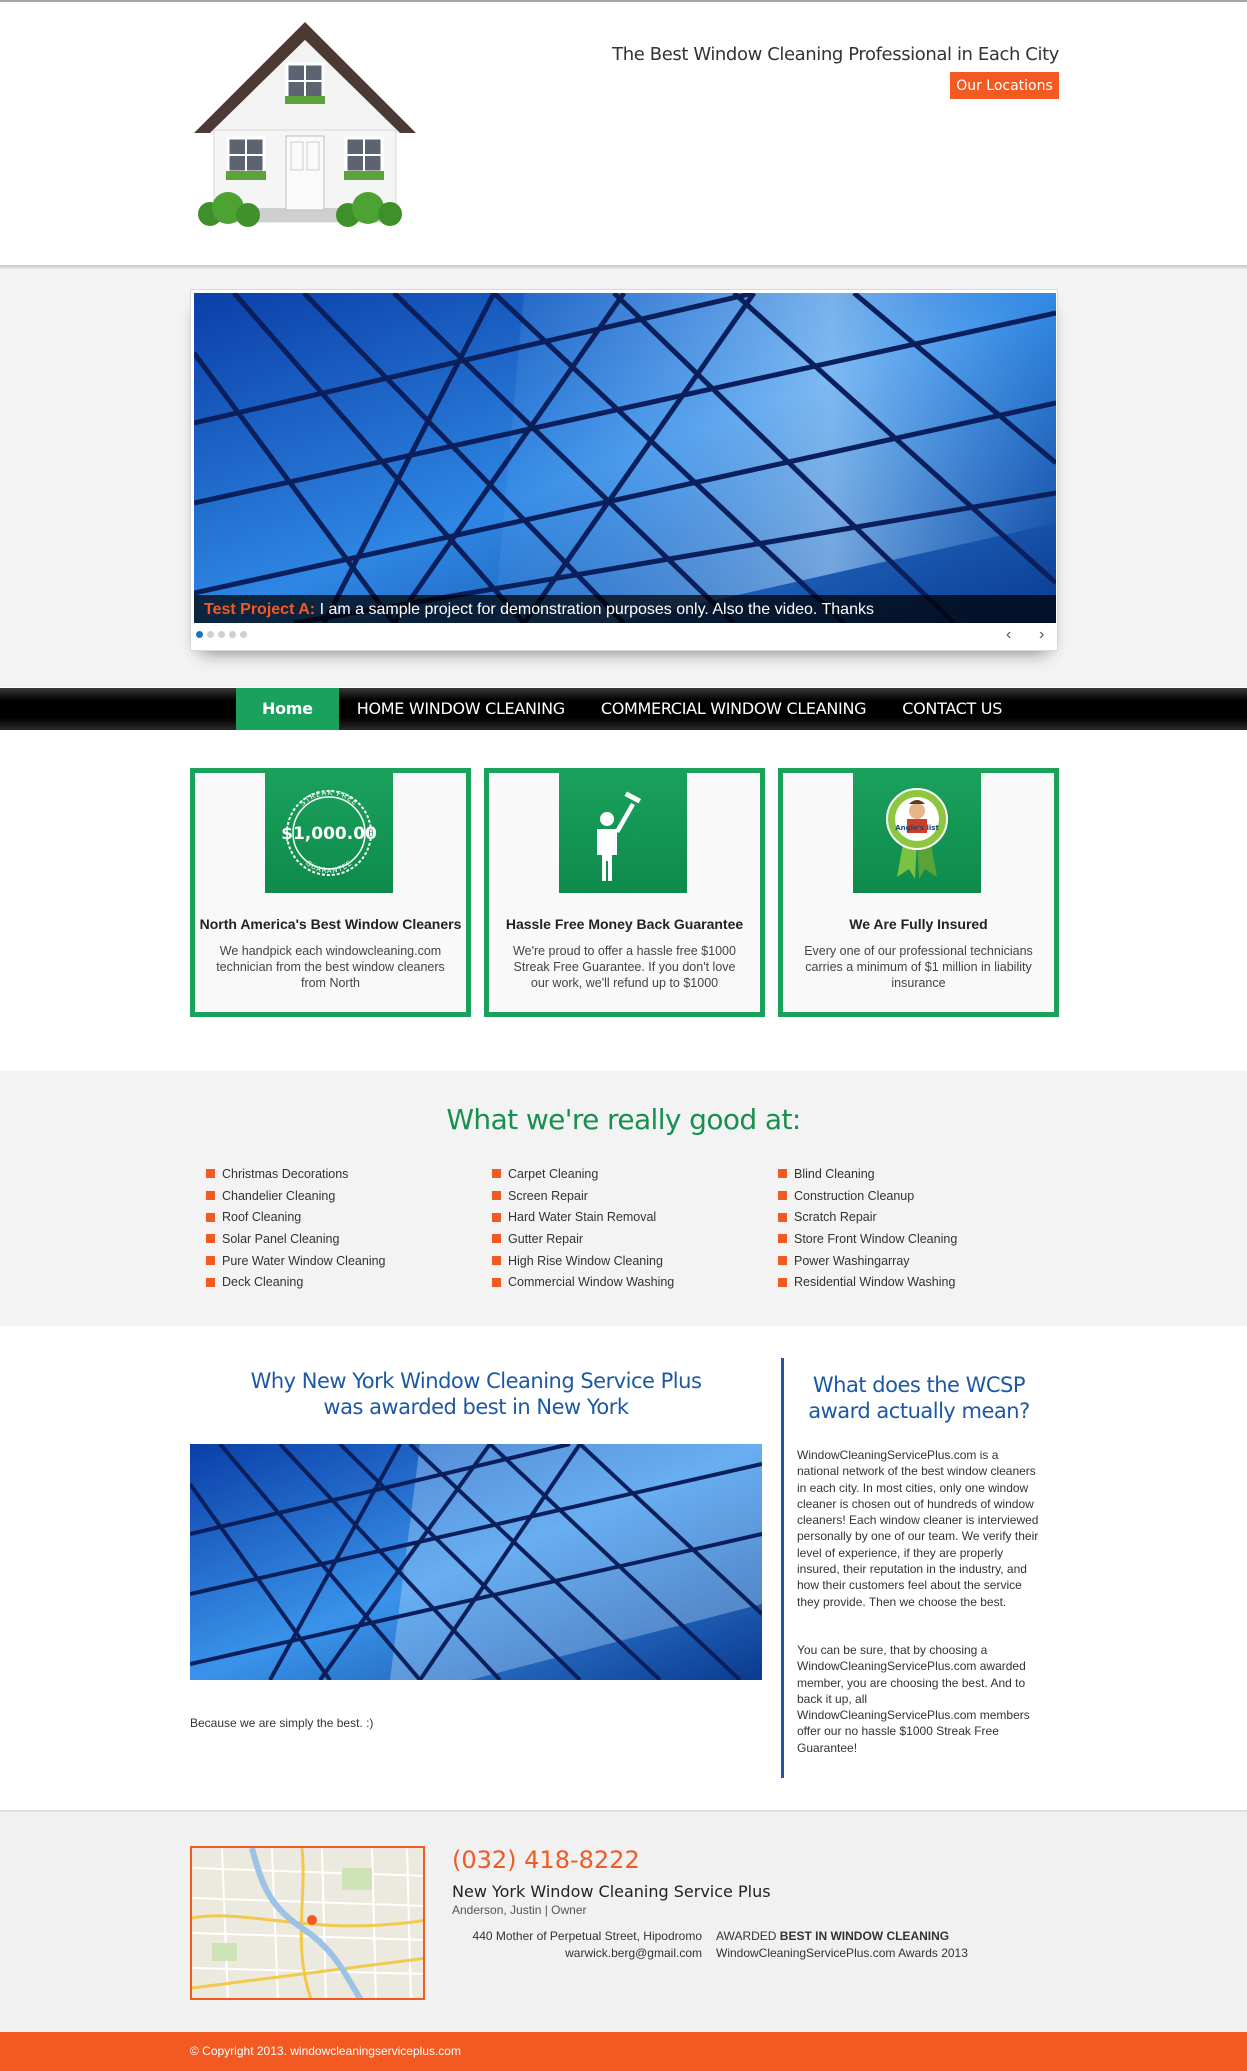 The image size is (1247, 2071). Describe the element at coordinates (623, 1119) in the screenshot. I see `services-title: What we're really good at:` at that location.